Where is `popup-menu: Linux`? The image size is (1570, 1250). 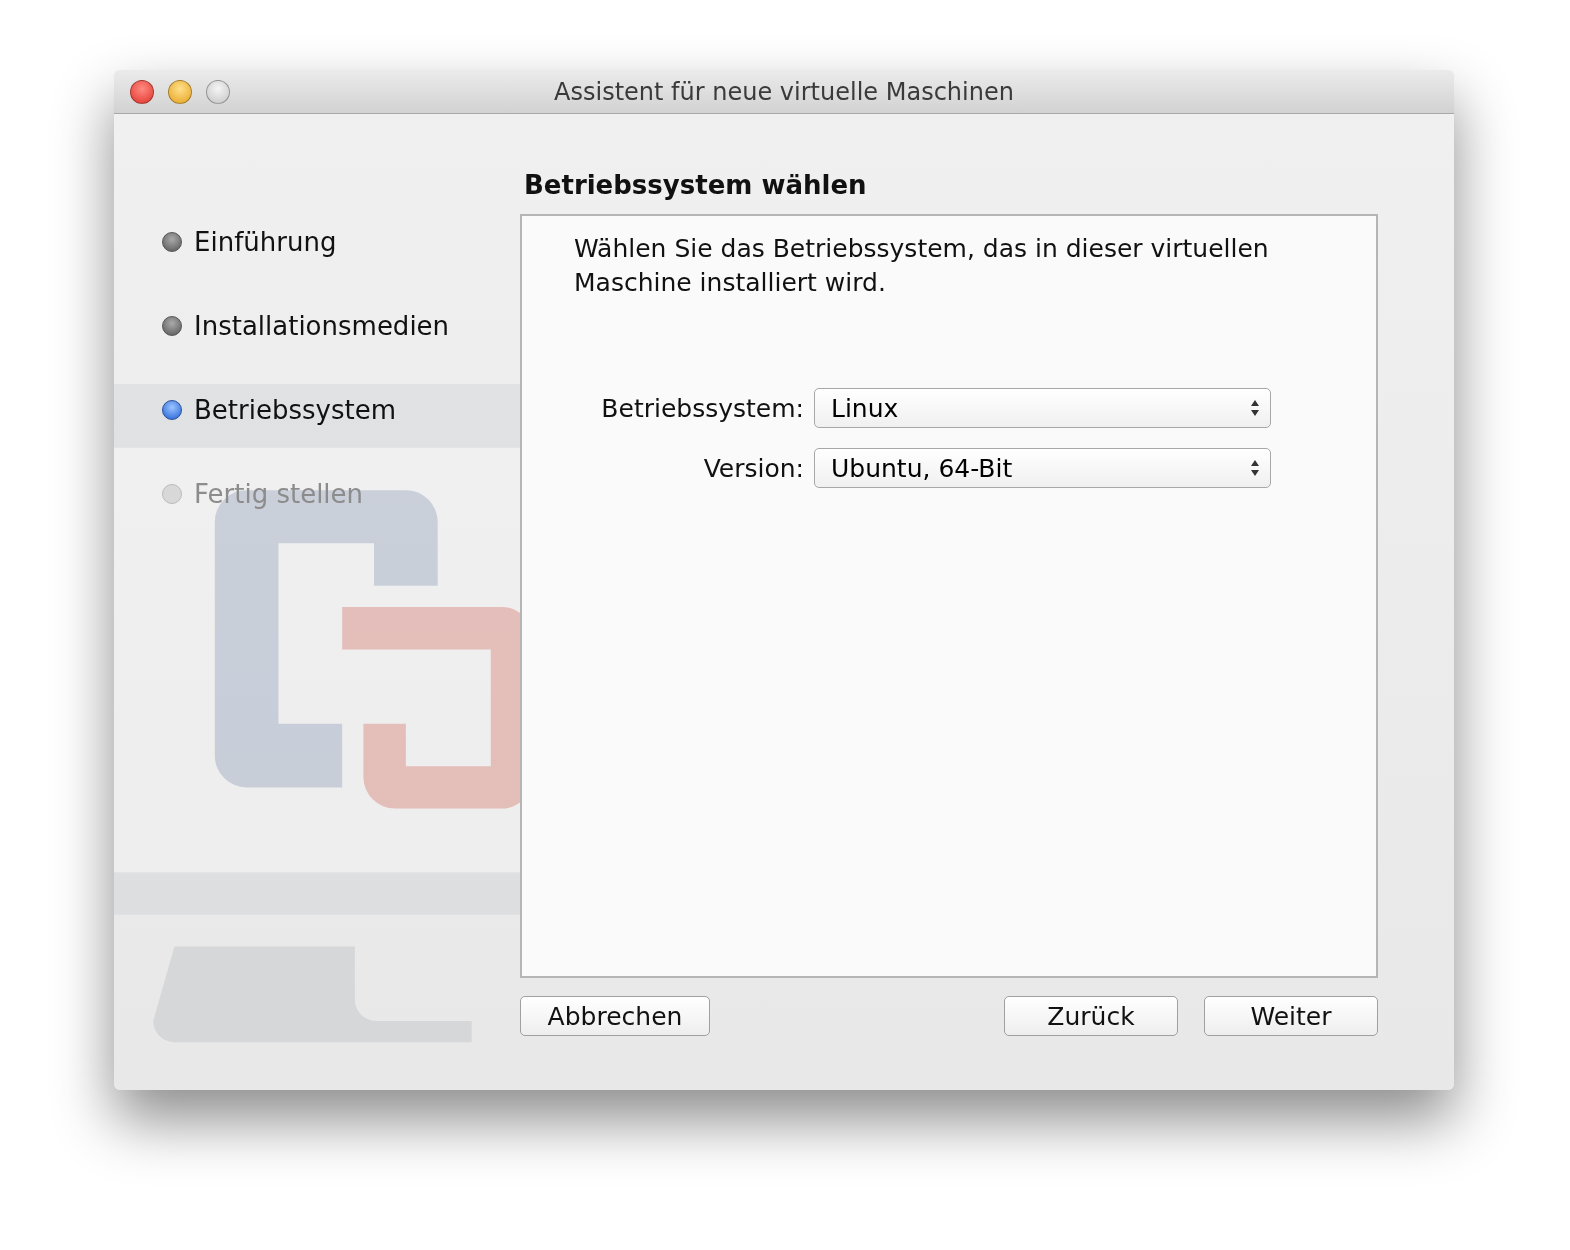 popup-menu: Linux is located at coordinates (1042, 408).